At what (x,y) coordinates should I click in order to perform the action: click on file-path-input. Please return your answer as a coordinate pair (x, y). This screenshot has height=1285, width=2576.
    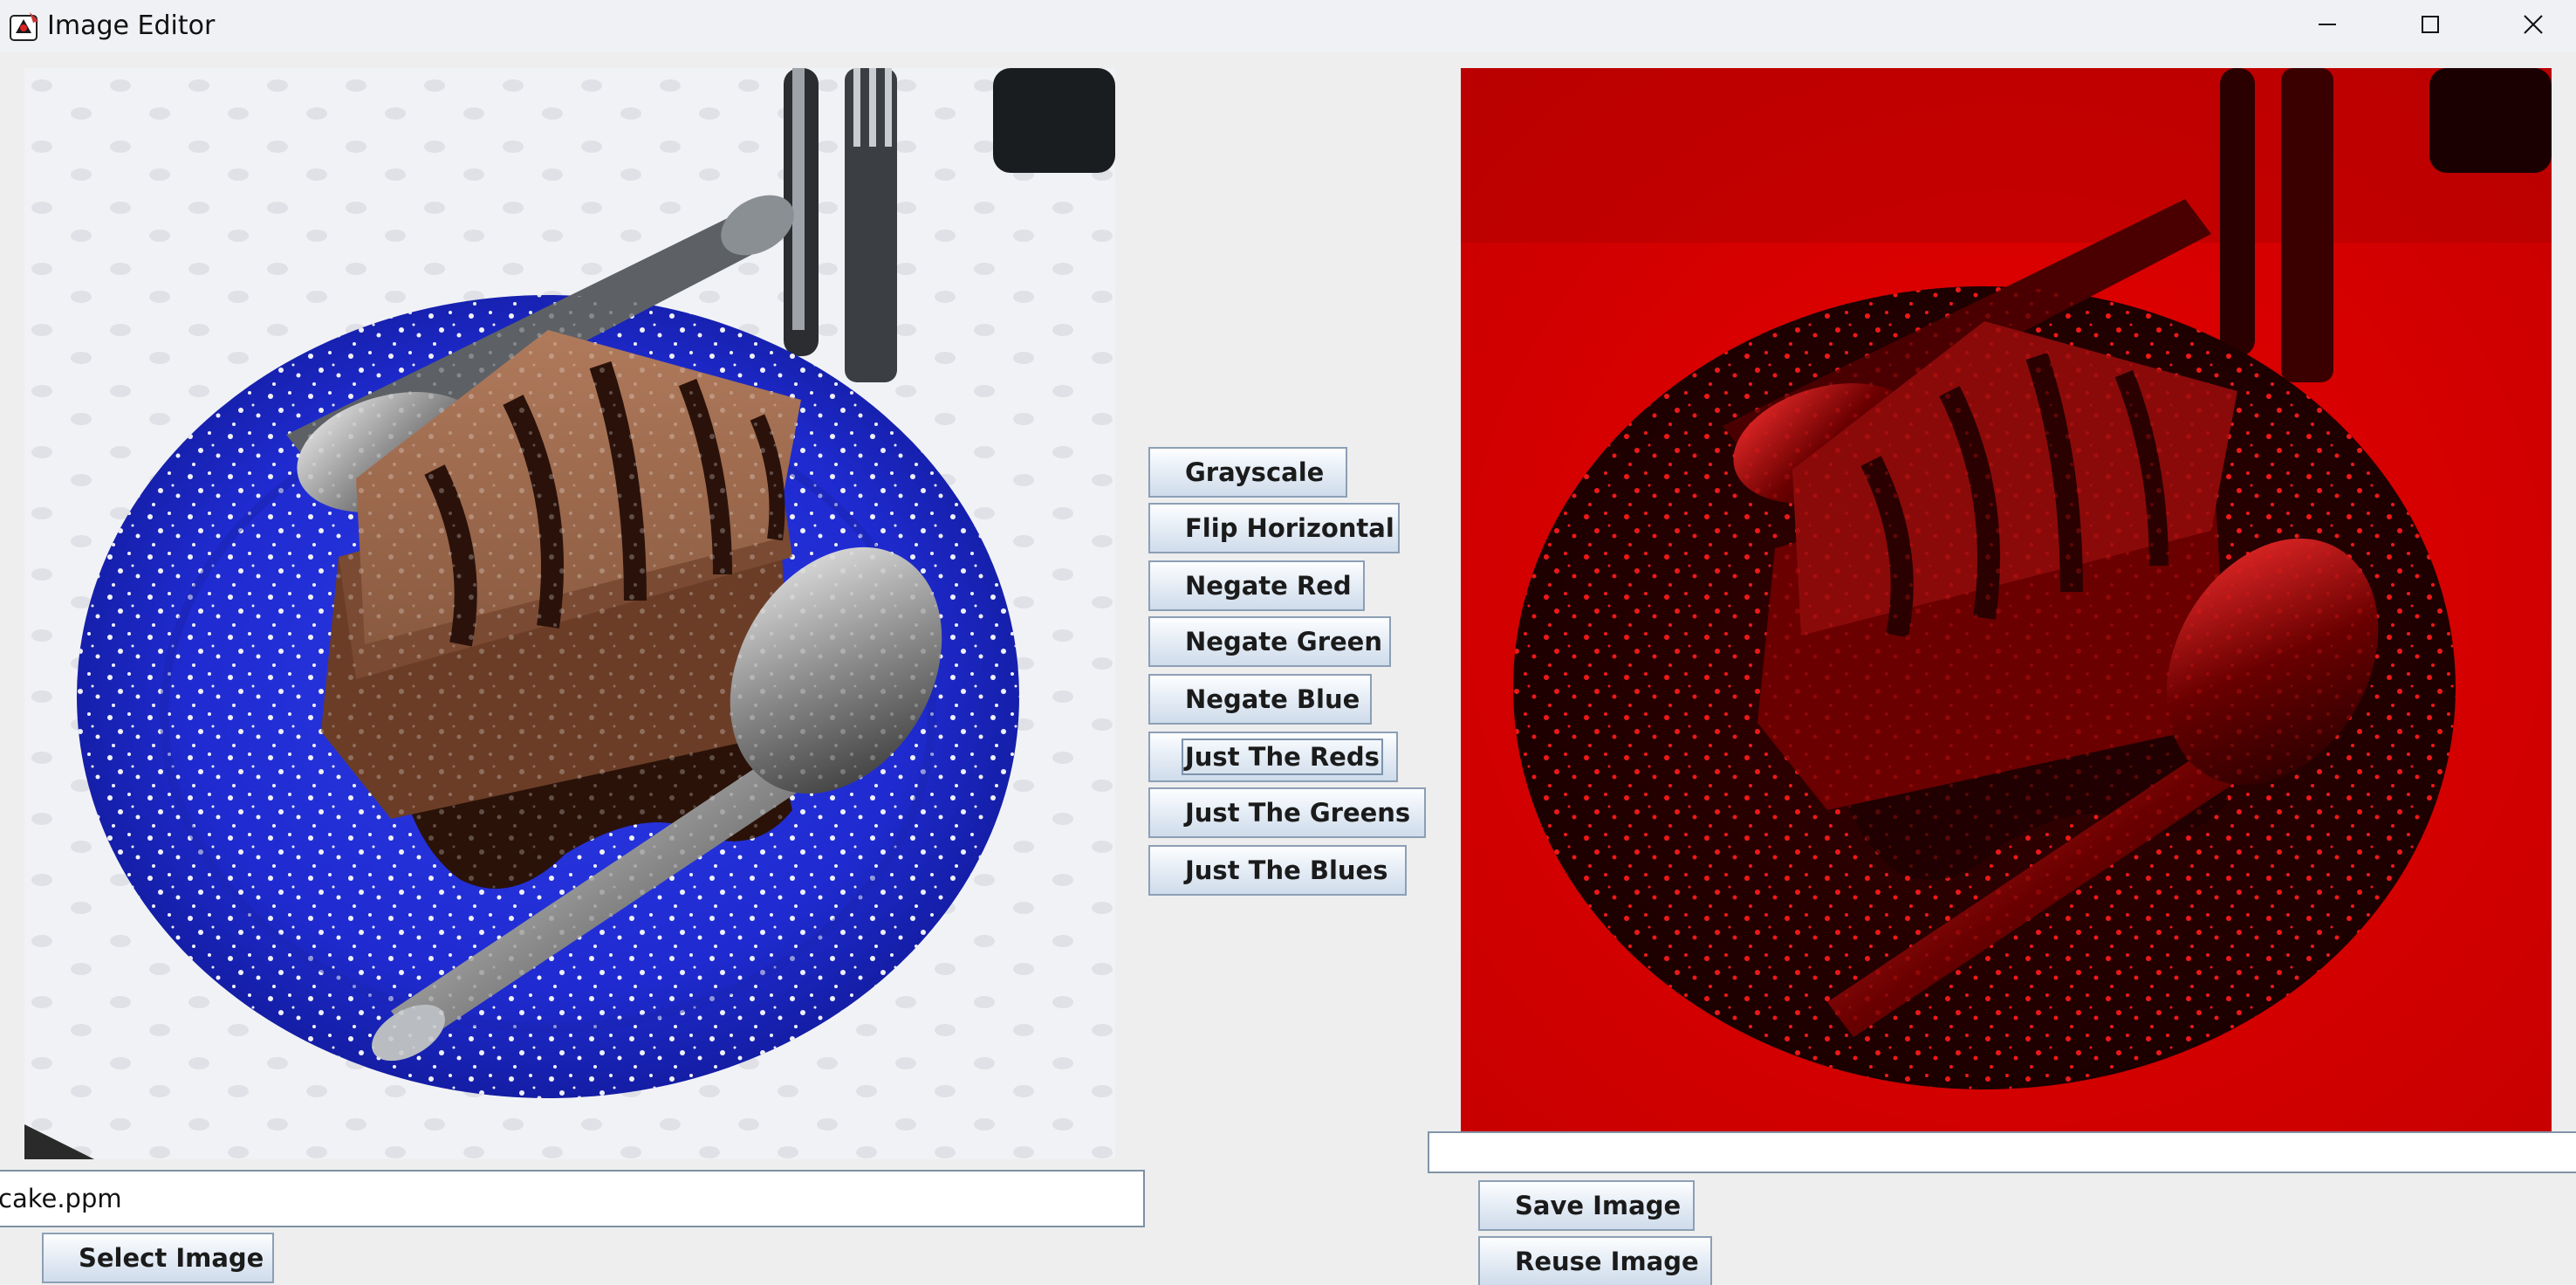
    Looking at the image, I should click on (573, 1198).